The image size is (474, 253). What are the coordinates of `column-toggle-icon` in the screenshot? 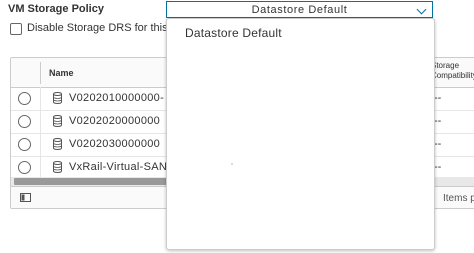 It's located at (25, 197).